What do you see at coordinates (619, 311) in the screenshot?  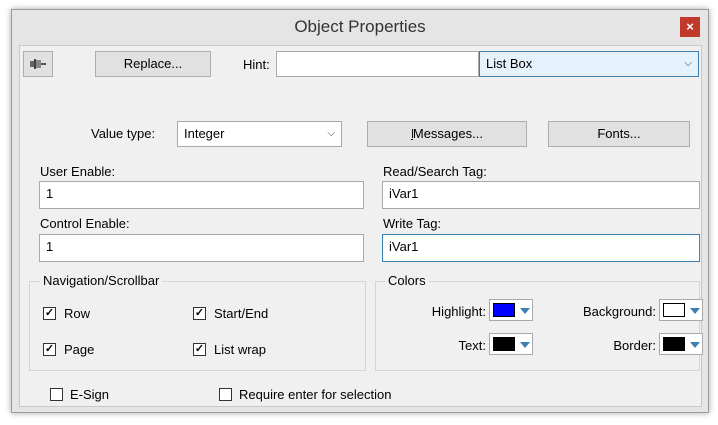 I see `background-label: Background:` at bounding box center [619, 311].